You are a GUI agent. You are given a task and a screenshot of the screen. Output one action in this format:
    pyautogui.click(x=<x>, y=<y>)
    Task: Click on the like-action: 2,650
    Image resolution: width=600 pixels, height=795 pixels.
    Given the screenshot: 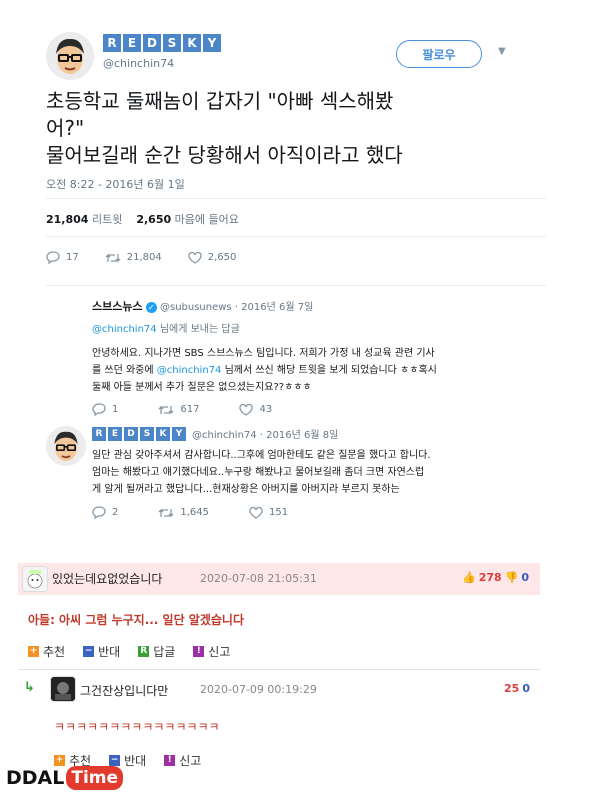 What is the action you would take?
    pyautogui.click(x=212, y=257)
    